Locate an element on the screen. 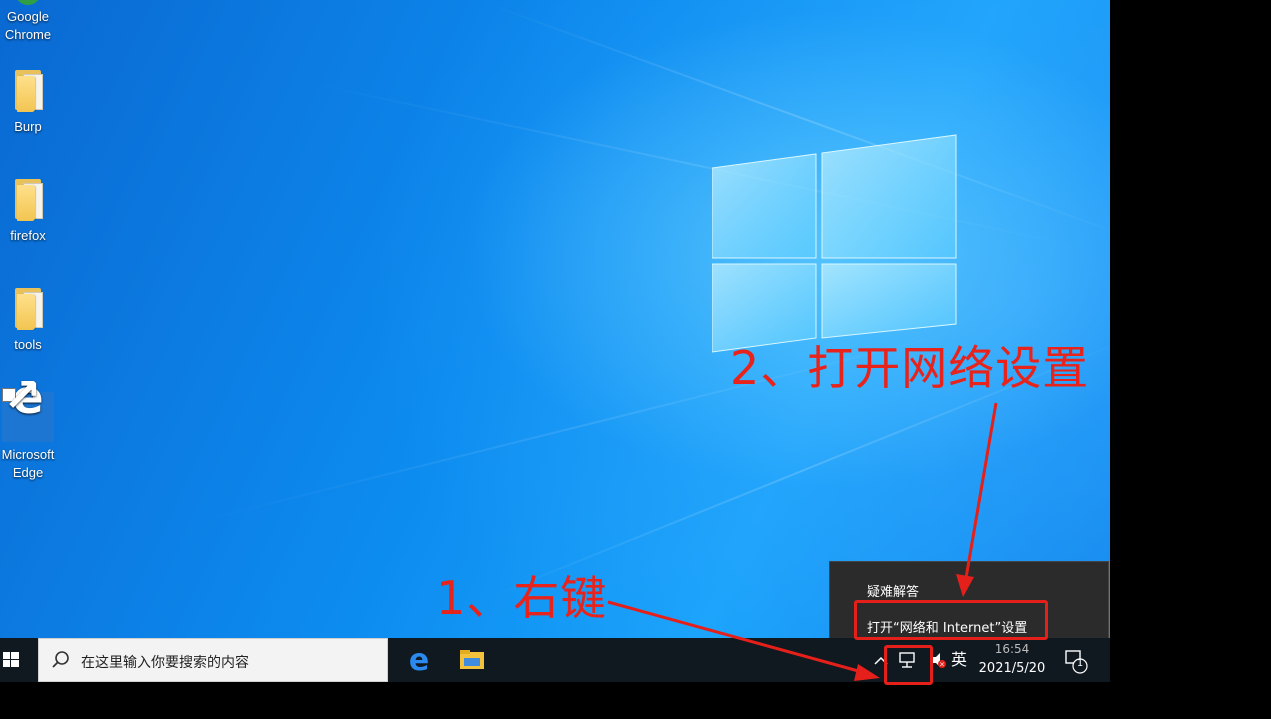 The image size is (1271, 719). desktop-icon-firefox: firefox is located at coordinates (28, 211).